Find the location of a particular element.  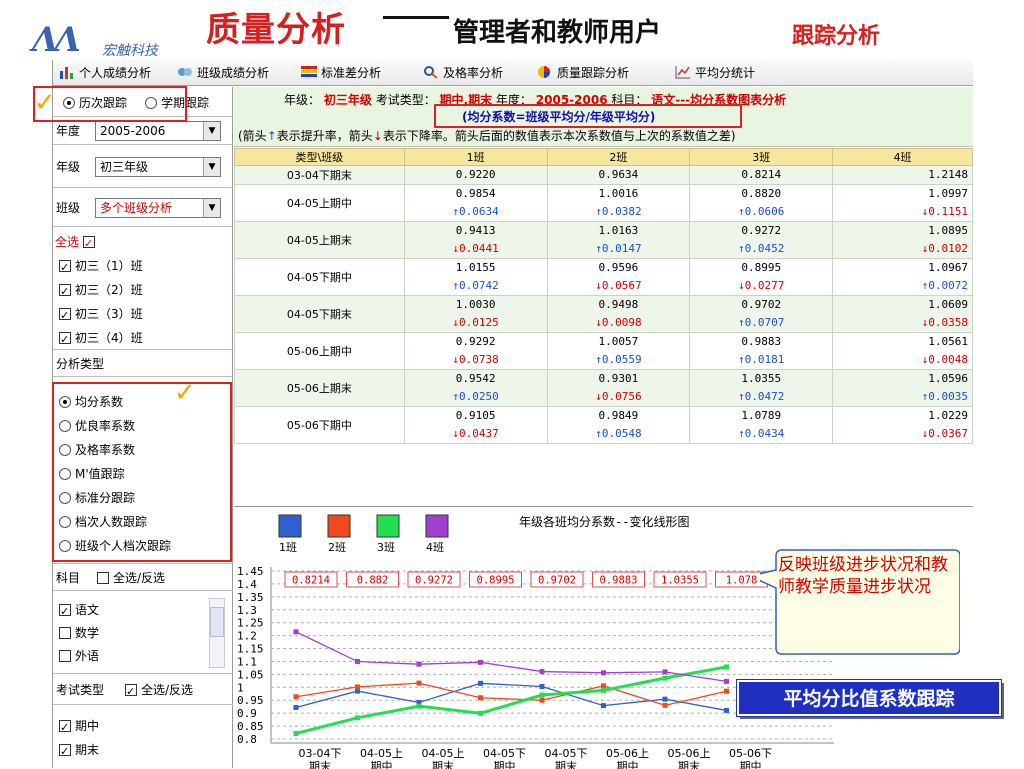

y-tick-label: 0.95 is located at coordinates (250, 700).